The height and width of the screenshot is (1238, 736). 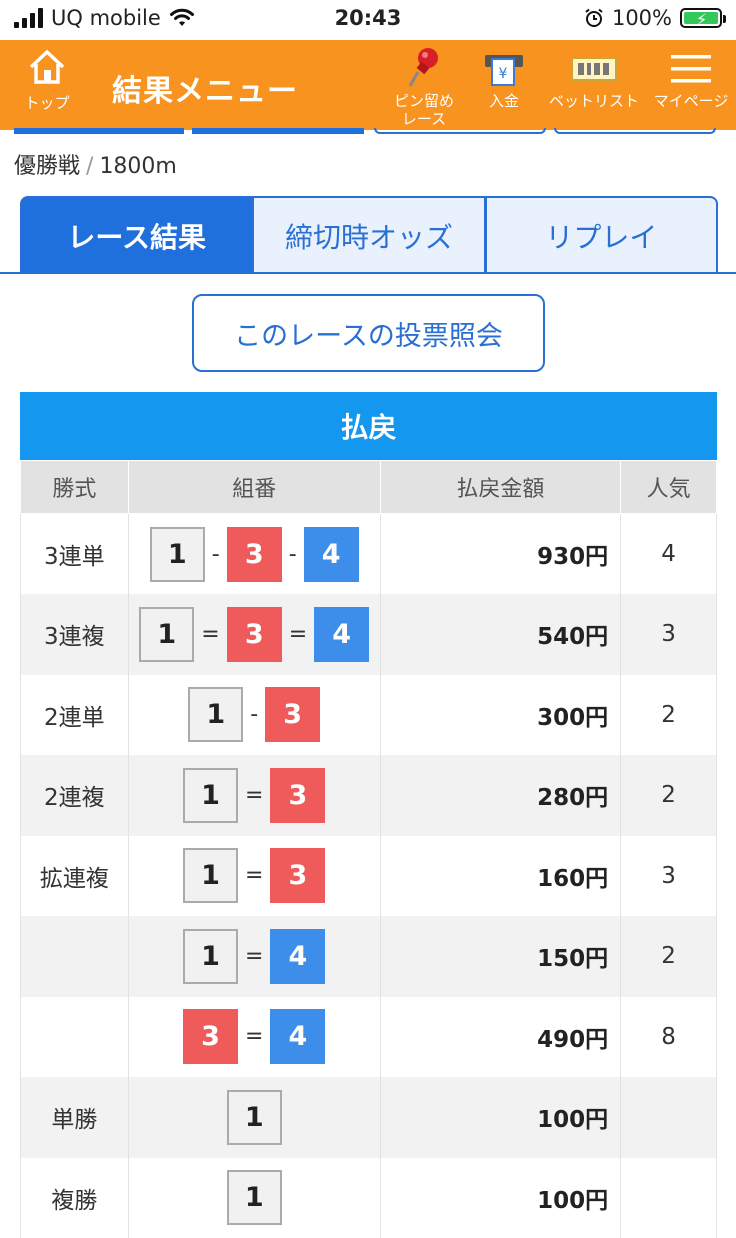 I want to click on payout-amount: 540円, so click(x=500, y=634).